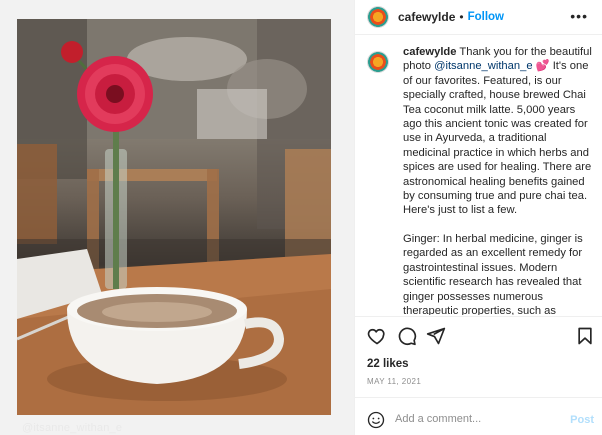 This screenshot has height=435, width=602. I want to click on comment-row: Post, so click(478, 420).